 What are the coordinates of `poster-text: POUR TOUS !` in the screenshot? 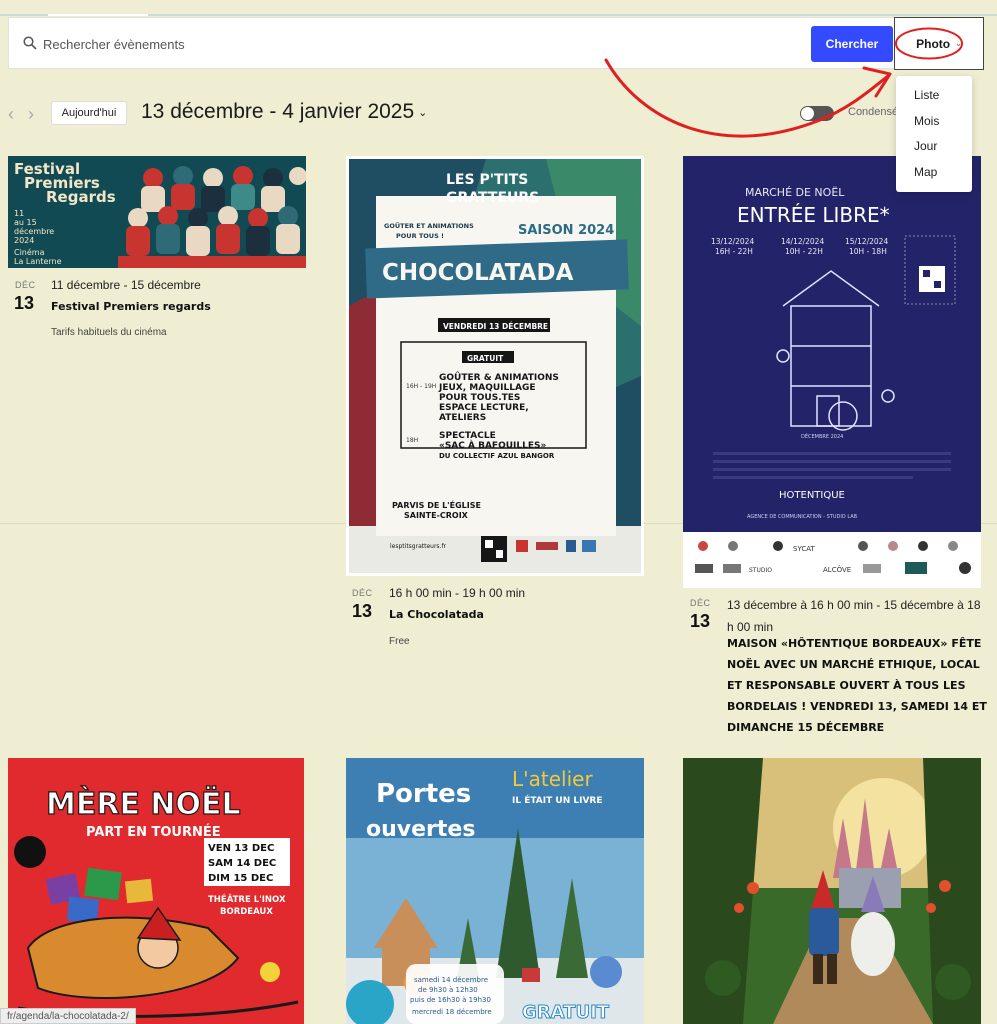 It's located at (420, 236).